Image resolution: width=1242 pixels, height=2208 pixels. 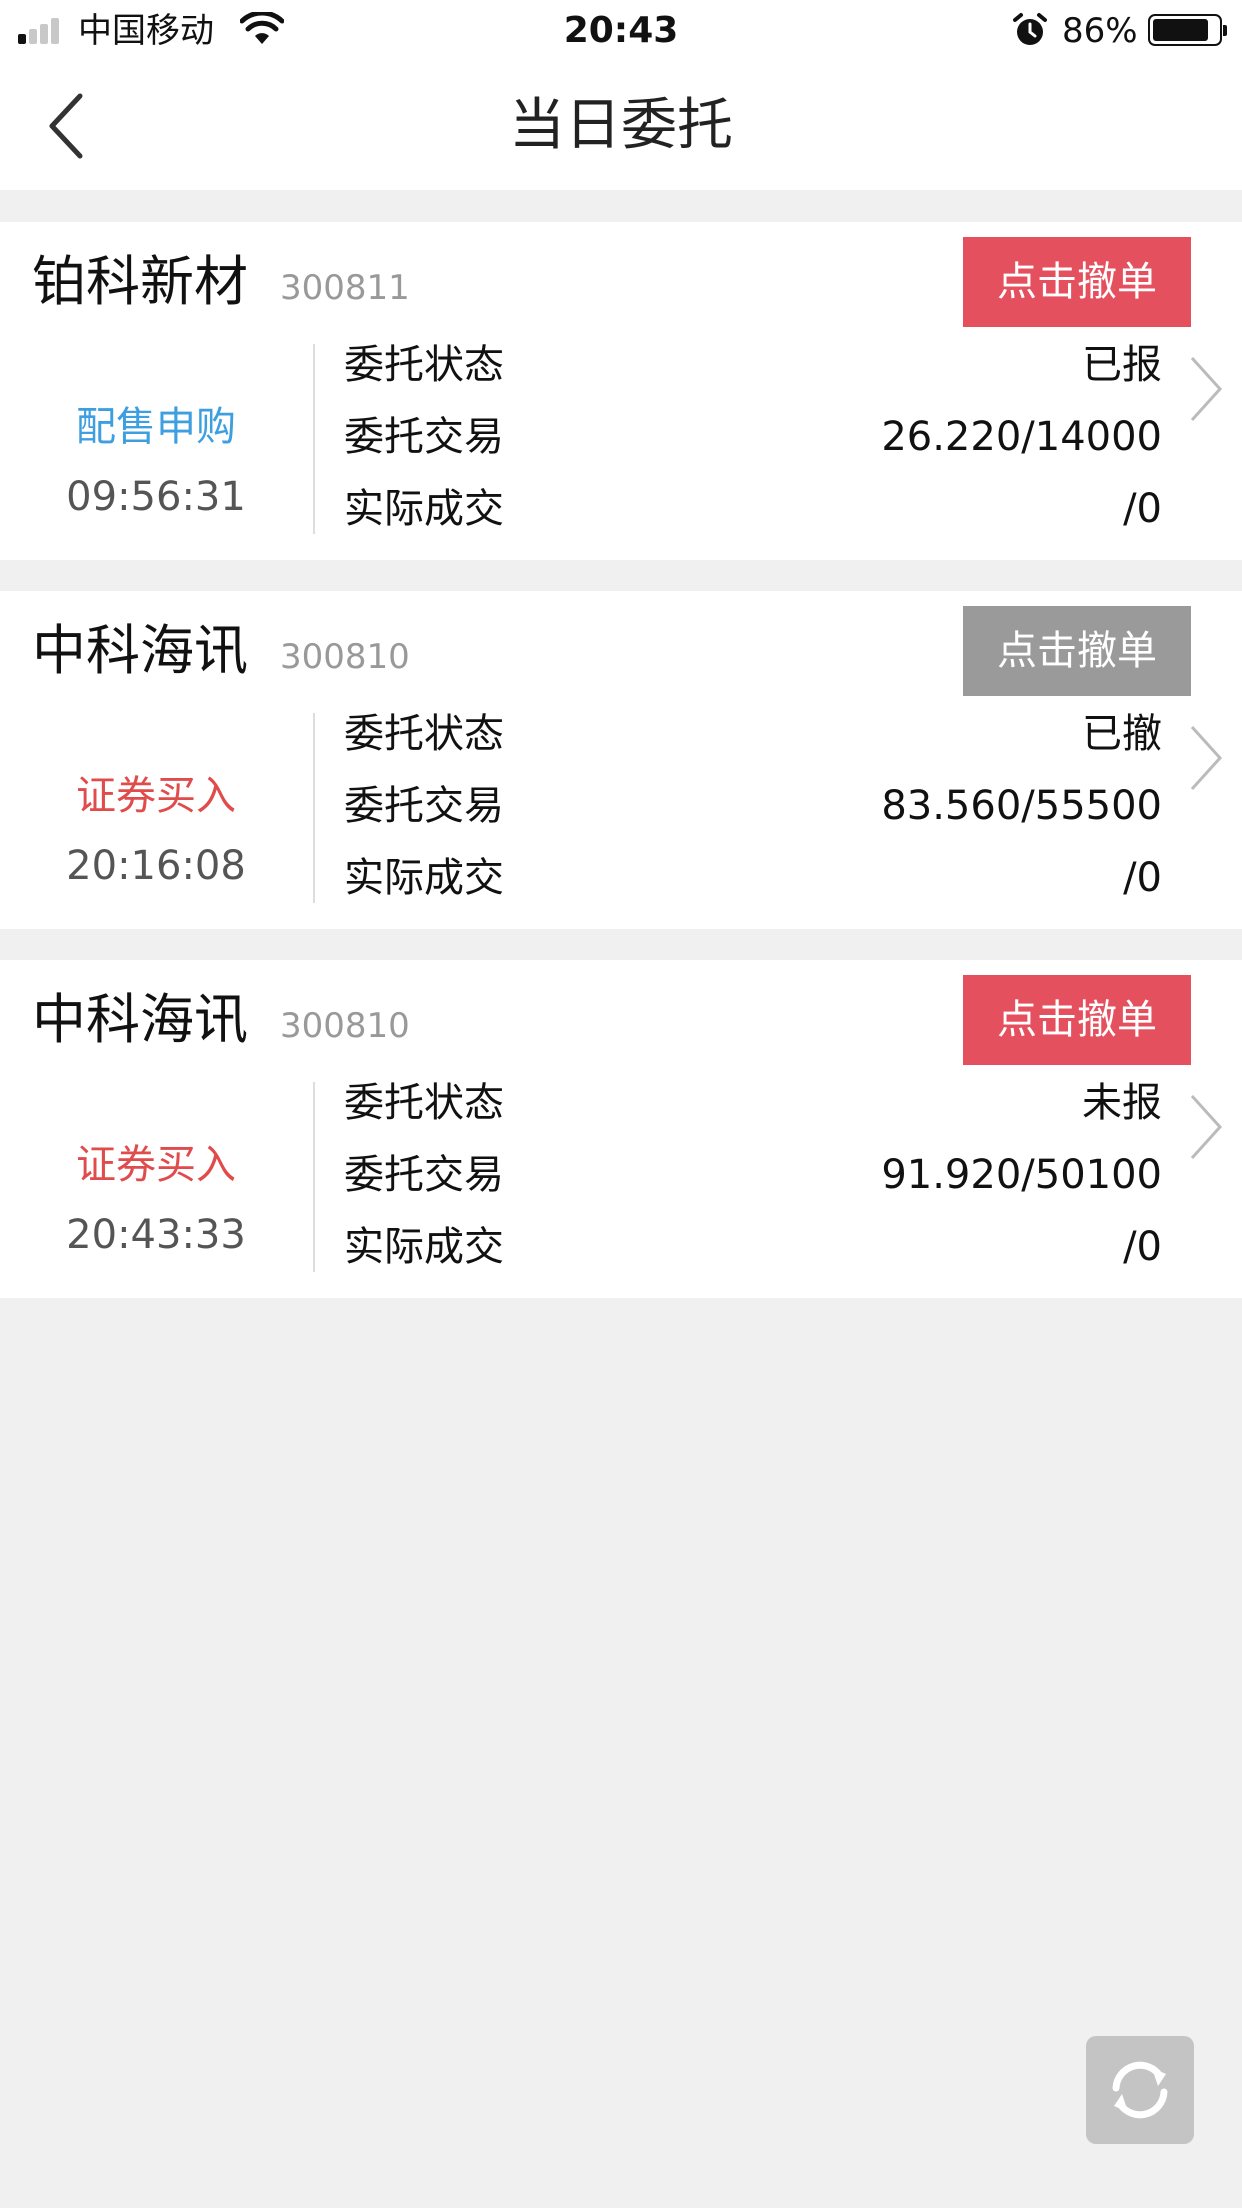 I want to click on nav-bar: 当日委托, so click(x=621, y=126).